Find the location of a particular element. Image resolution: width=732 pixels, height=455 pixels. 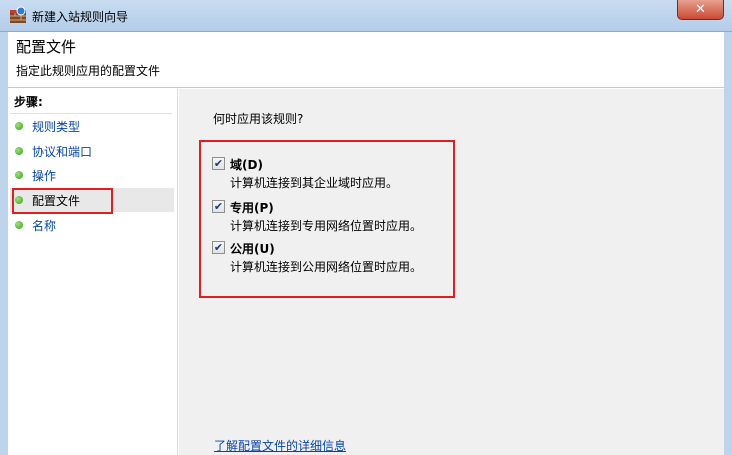

wizard-header: 配置文件 指定此规则应用的配置文件 is located at coordinates (366, 60).